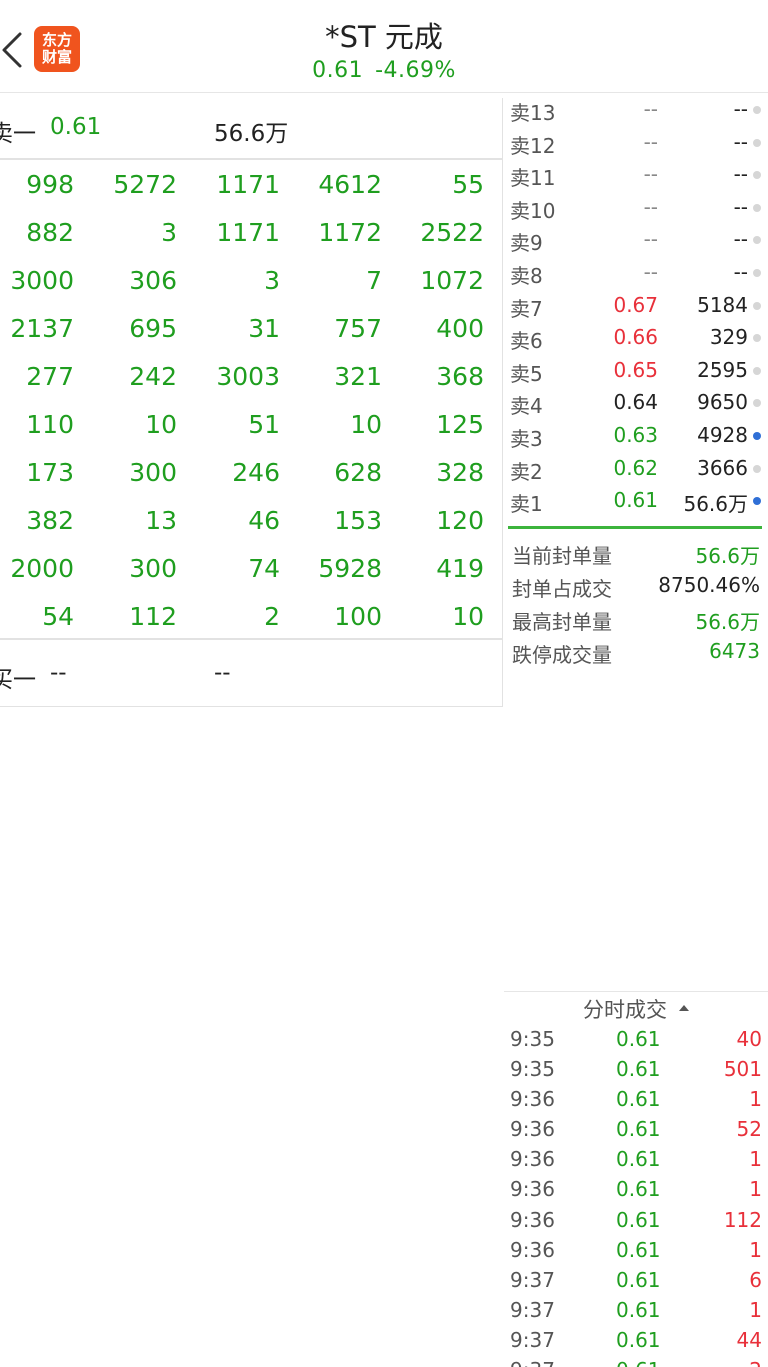 The image size is (768, 1367). What do you see at coordinates (42, 280) in the screenshot?
I see `queue-order-size: 3000` at bounding box center [42, 280].